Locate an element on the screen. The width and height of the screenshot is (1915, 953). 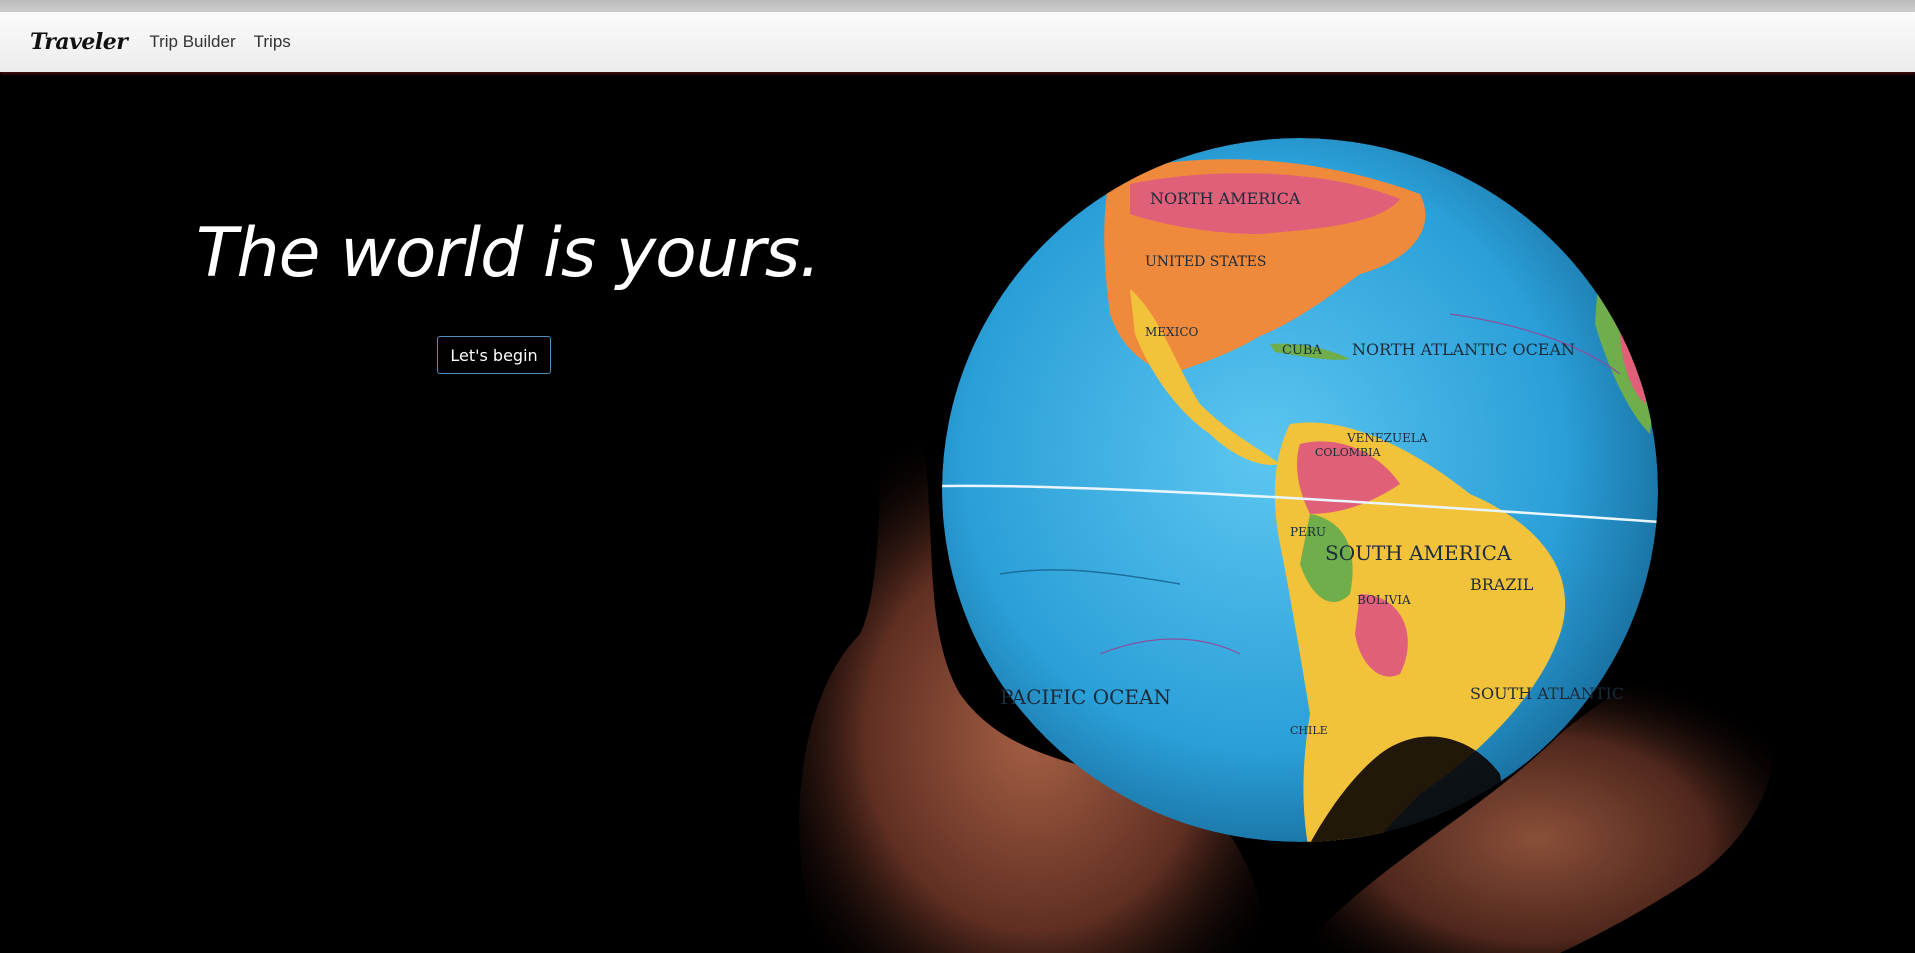
globe-label-united-states: UNITED STATES is located at coordinates (1205, 262).